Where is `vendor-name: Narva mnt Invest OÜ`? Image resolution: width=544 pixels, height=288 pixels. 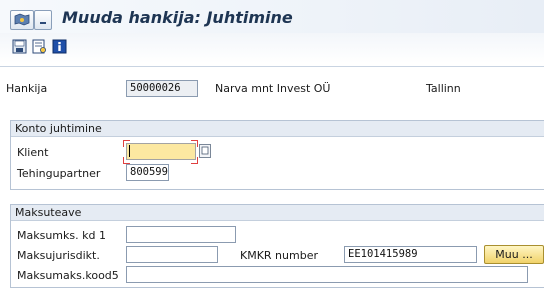
vendor-name: Narva mnt Invest OÜ is located at coordinates (273, 88).